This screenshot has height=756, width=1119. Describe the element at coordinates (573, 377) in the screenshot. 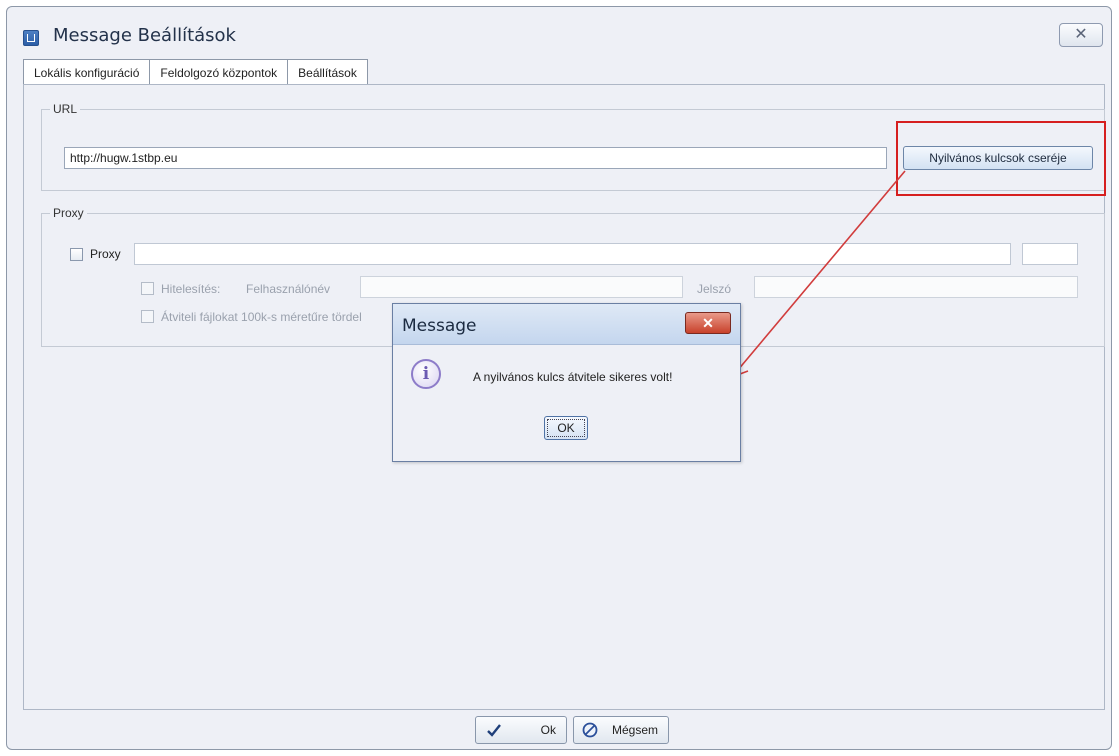

I see `dialog-message: A nyilvános kulcs átvitele sikeres volt!` at that location.